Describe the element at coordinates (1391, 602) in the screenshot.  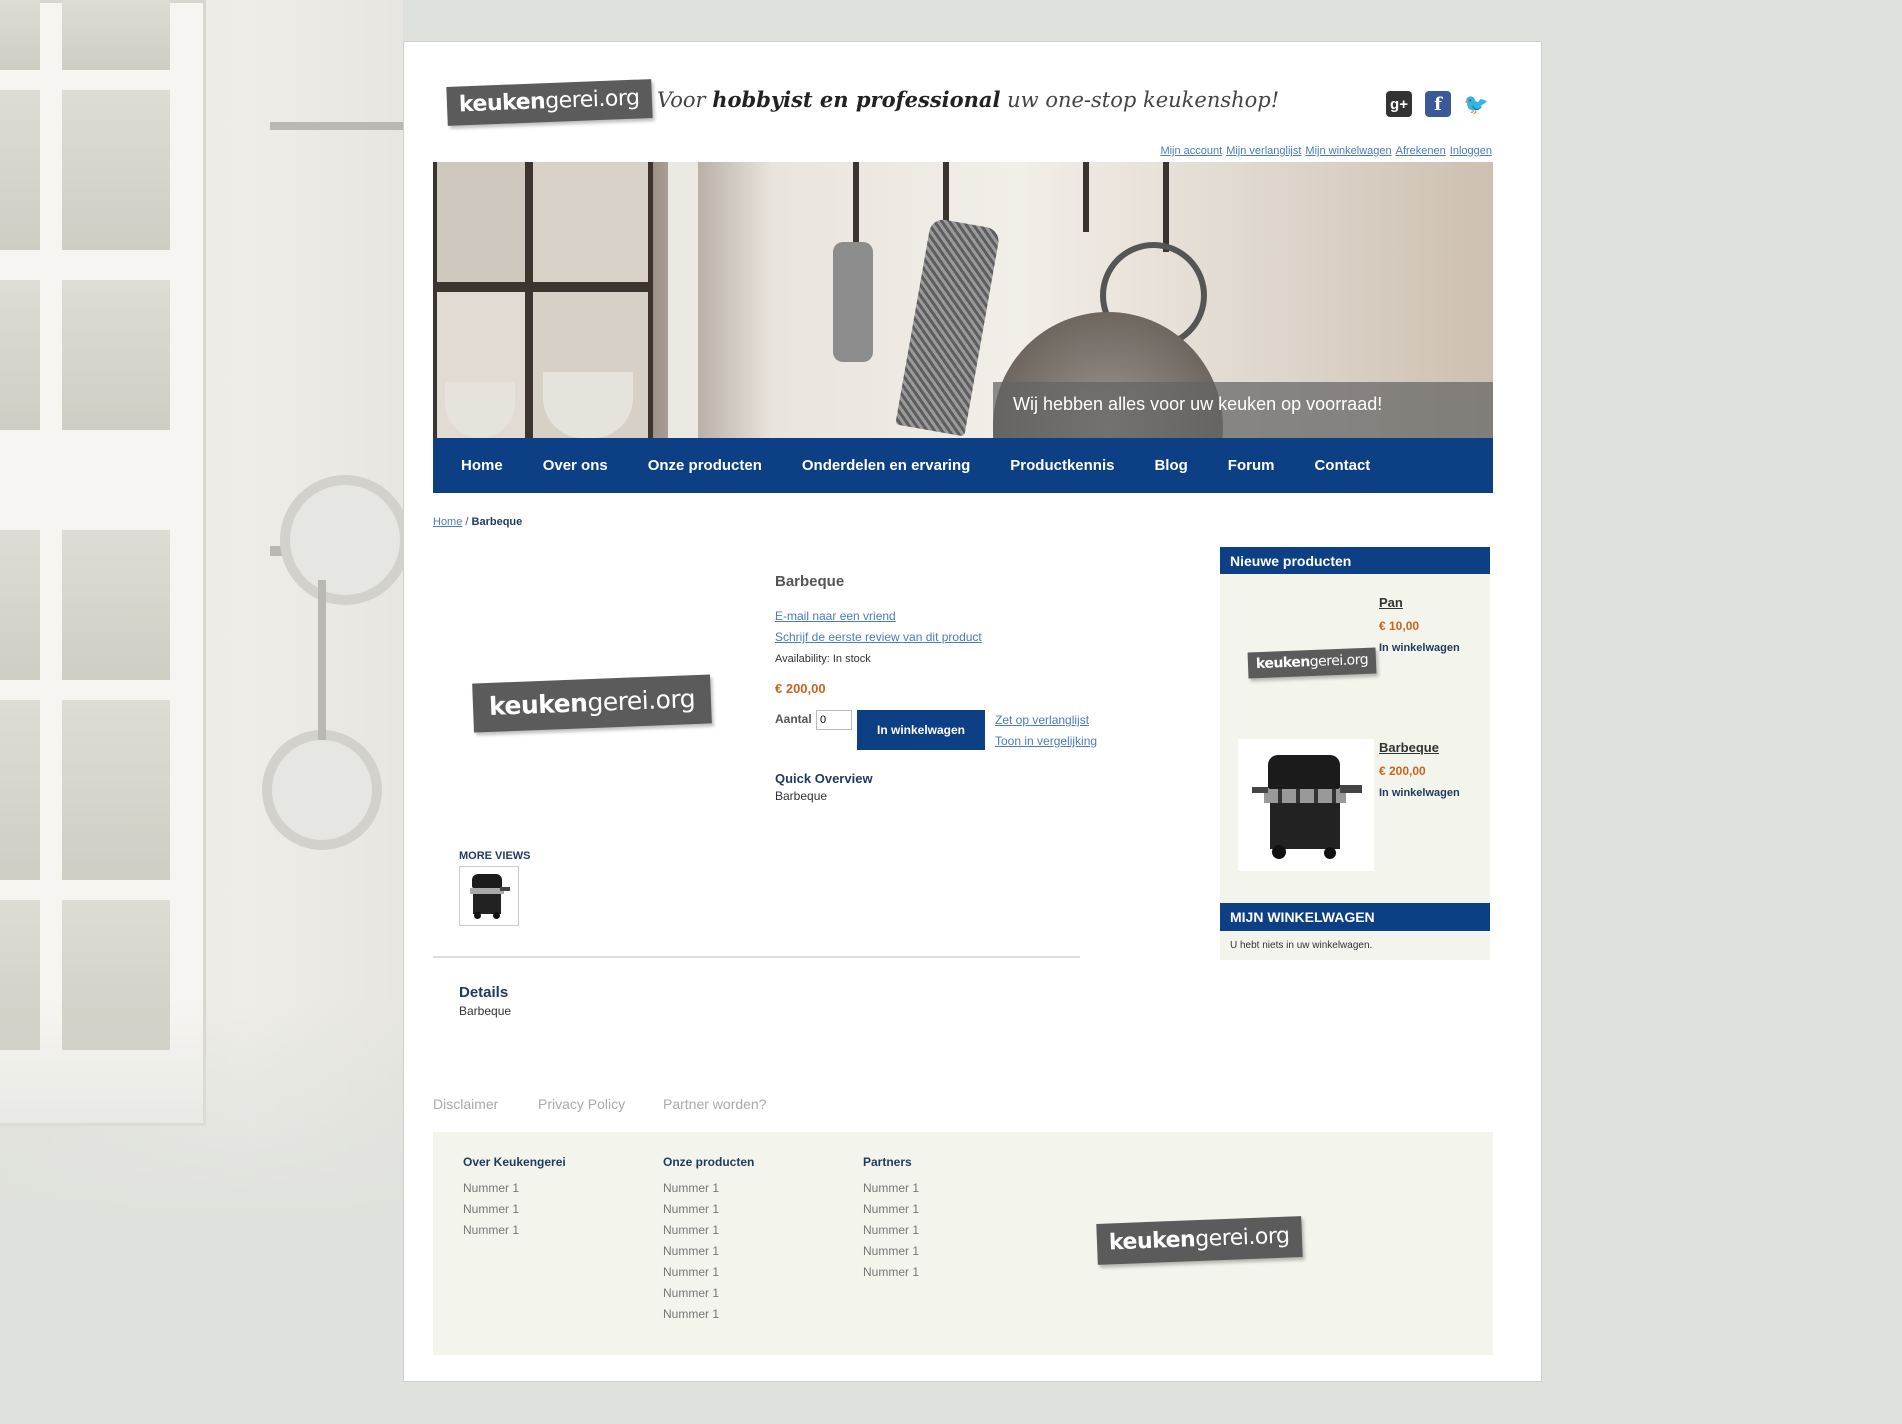
I see `new-product-pan-link: Pan` at that location.